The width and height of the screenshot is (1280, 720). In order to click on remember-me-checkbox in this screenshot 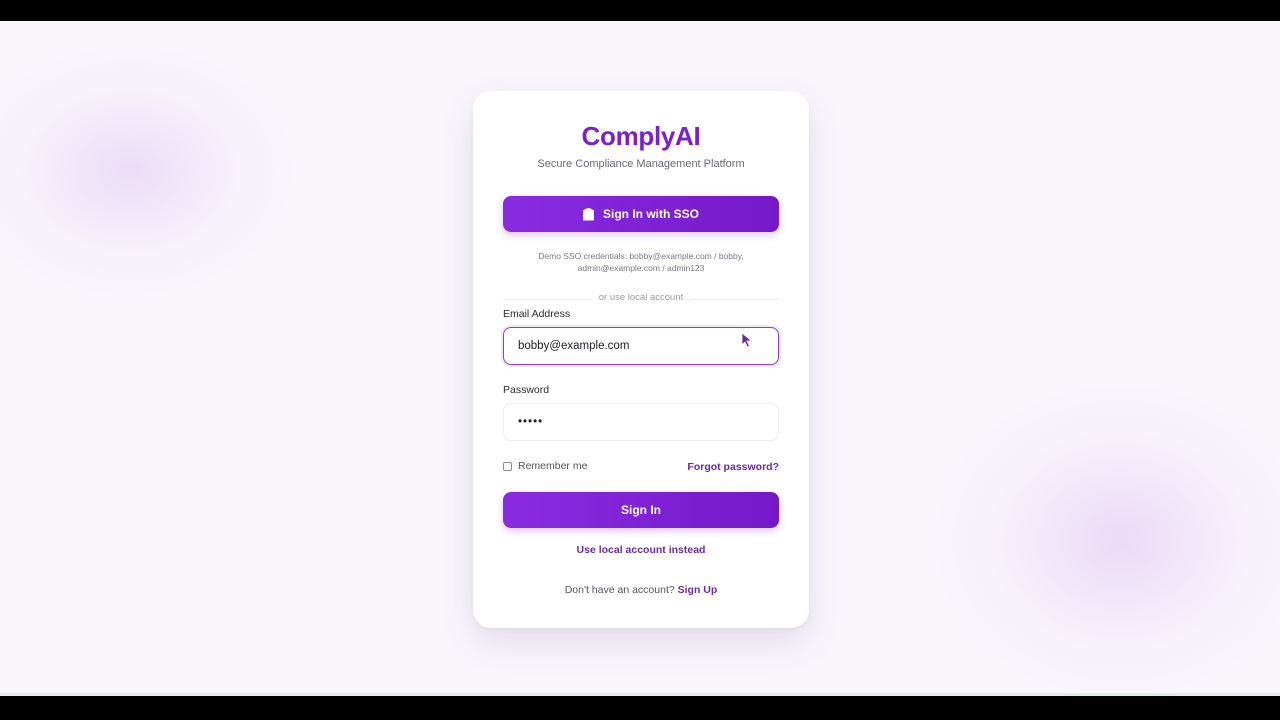, I will do `click(507, 466)`.